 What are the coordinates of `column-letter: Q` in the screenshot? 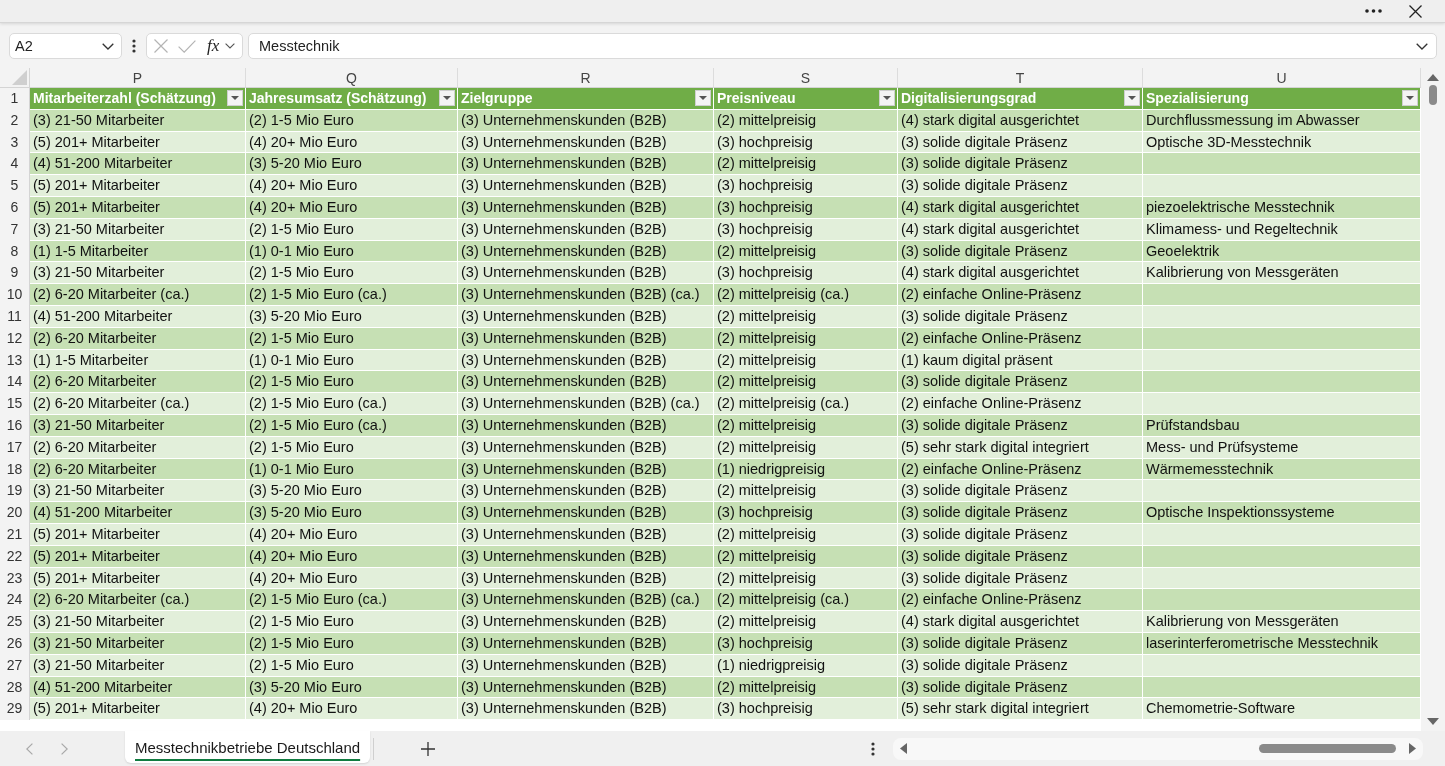 It's located at (352, 78).